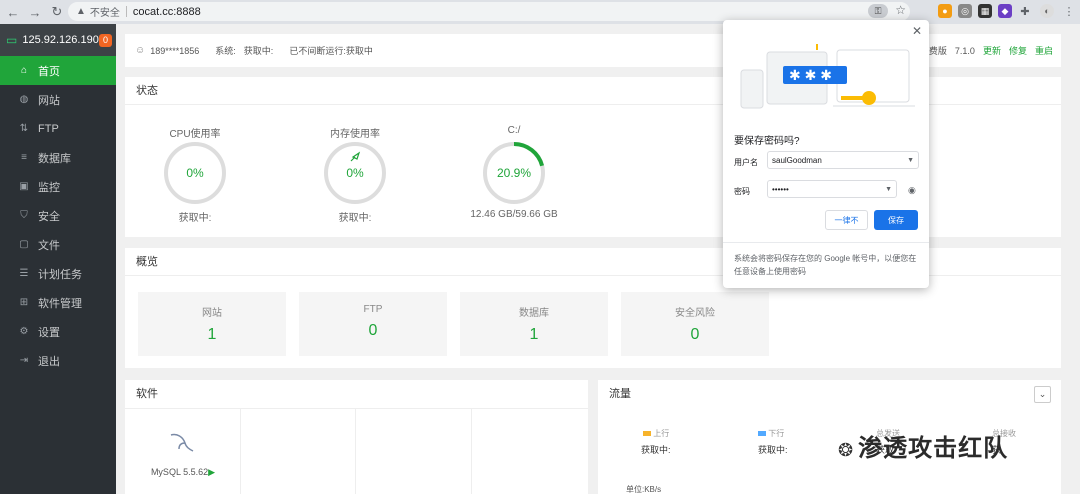  Describe the element at coordinates (35, 12) in the screenshot. I see `forward-icon: →` at that location.